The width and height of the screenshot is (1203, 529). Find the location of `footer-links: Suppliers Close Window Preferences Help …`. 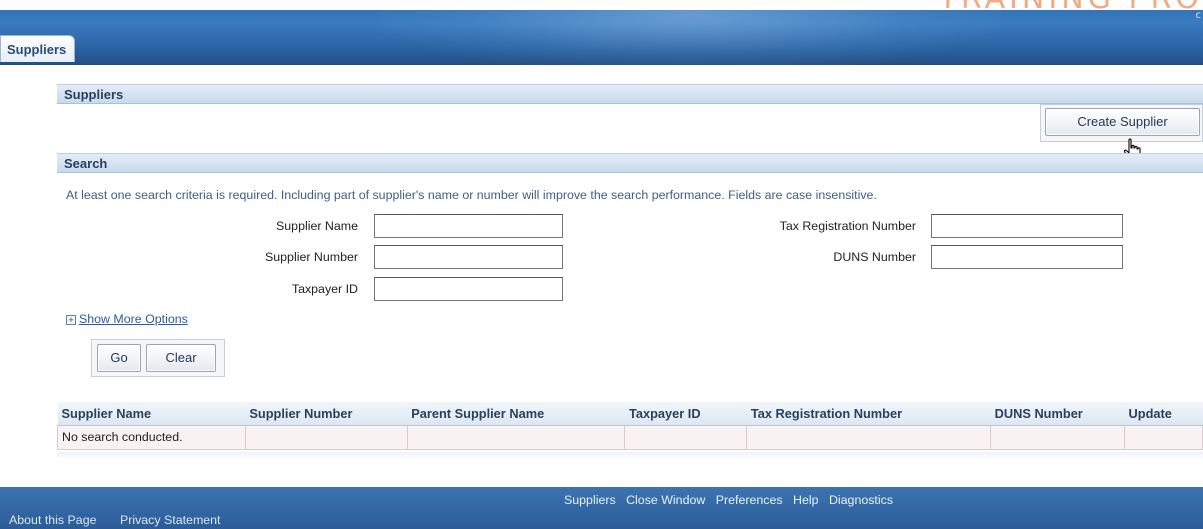

footer-links: Suppliers Close Window Preferences Help … is located at coordinates (732, 500).